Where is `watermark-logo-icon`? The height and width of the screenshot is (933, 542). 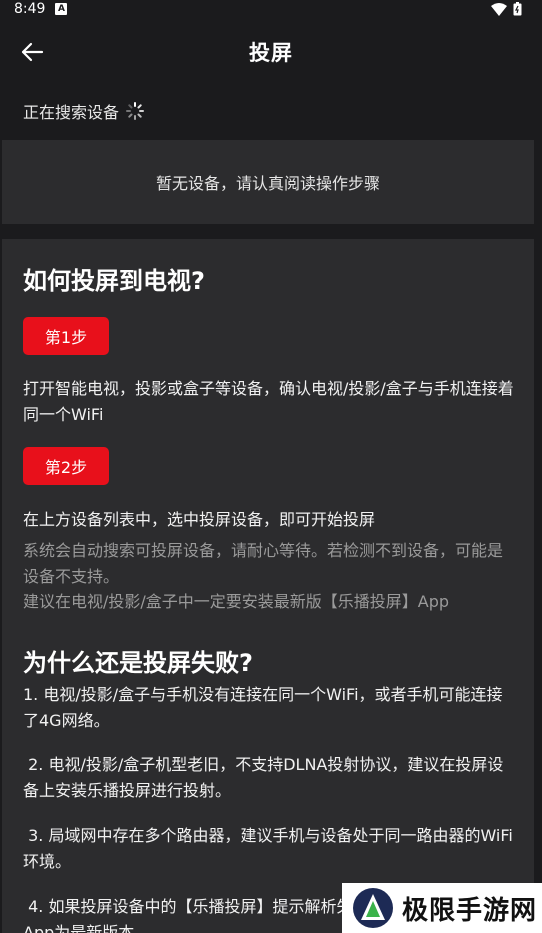 watermark-logo-icon is located at coordinates (373, 908).